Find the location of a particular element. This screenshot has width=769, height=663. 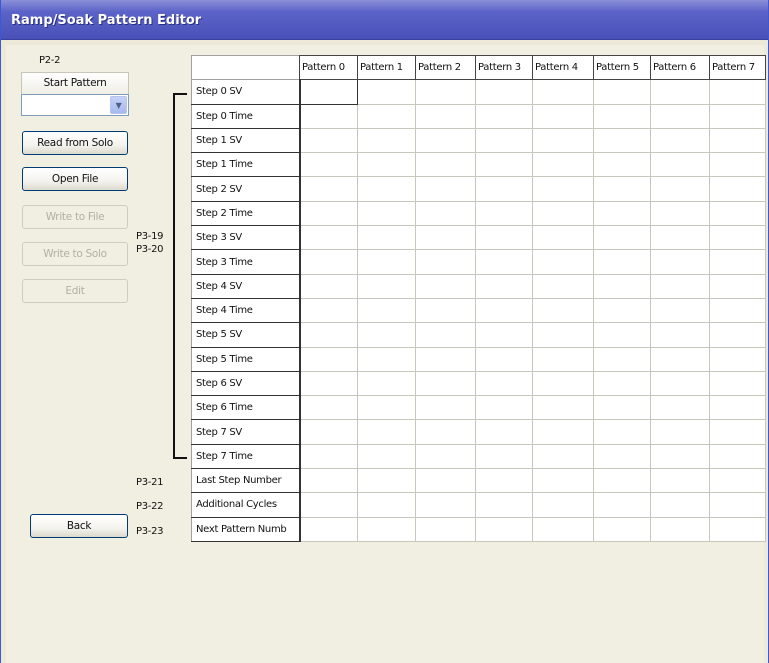

write-to-file-button: Write to File is located at coordinates (75, 217).